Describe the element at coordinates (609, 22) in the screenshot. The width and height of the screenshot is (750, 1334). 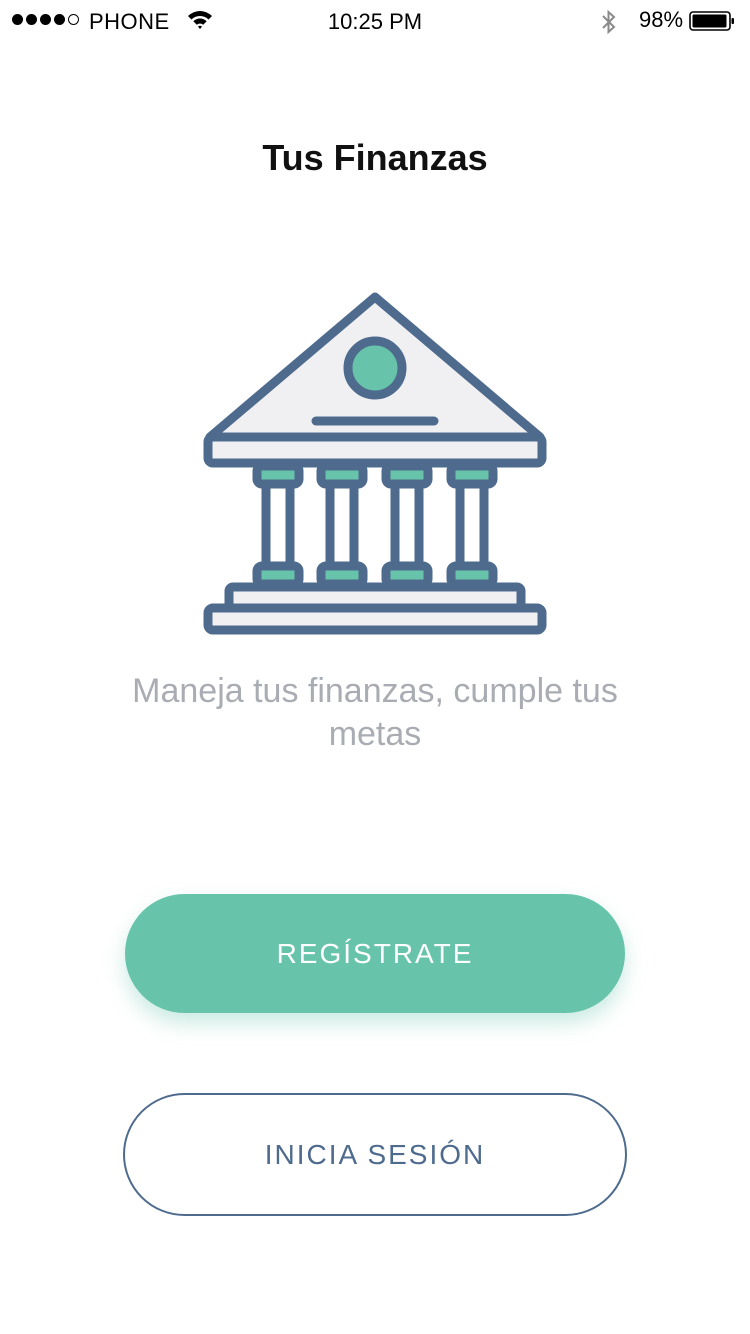
I see `bluetooth-icon` at that location.